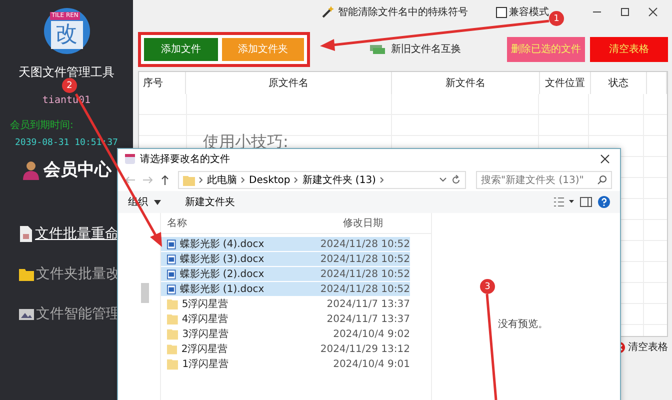 Image resolution: width=672 pixels, height=400 pixels. Describe the element at coordinates (415, 49) in the screenshot. I see `swap-names-button: 新旧文件名互换` at that location.